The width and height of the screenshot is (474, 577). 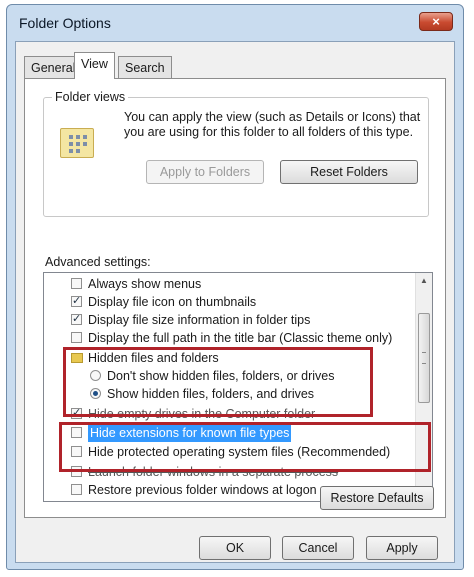 What do you see at coordinates (224, 394) in the screenshot?
I see `list-item: Show hidden files, folders, and drives` at bounding box center [224, 394].